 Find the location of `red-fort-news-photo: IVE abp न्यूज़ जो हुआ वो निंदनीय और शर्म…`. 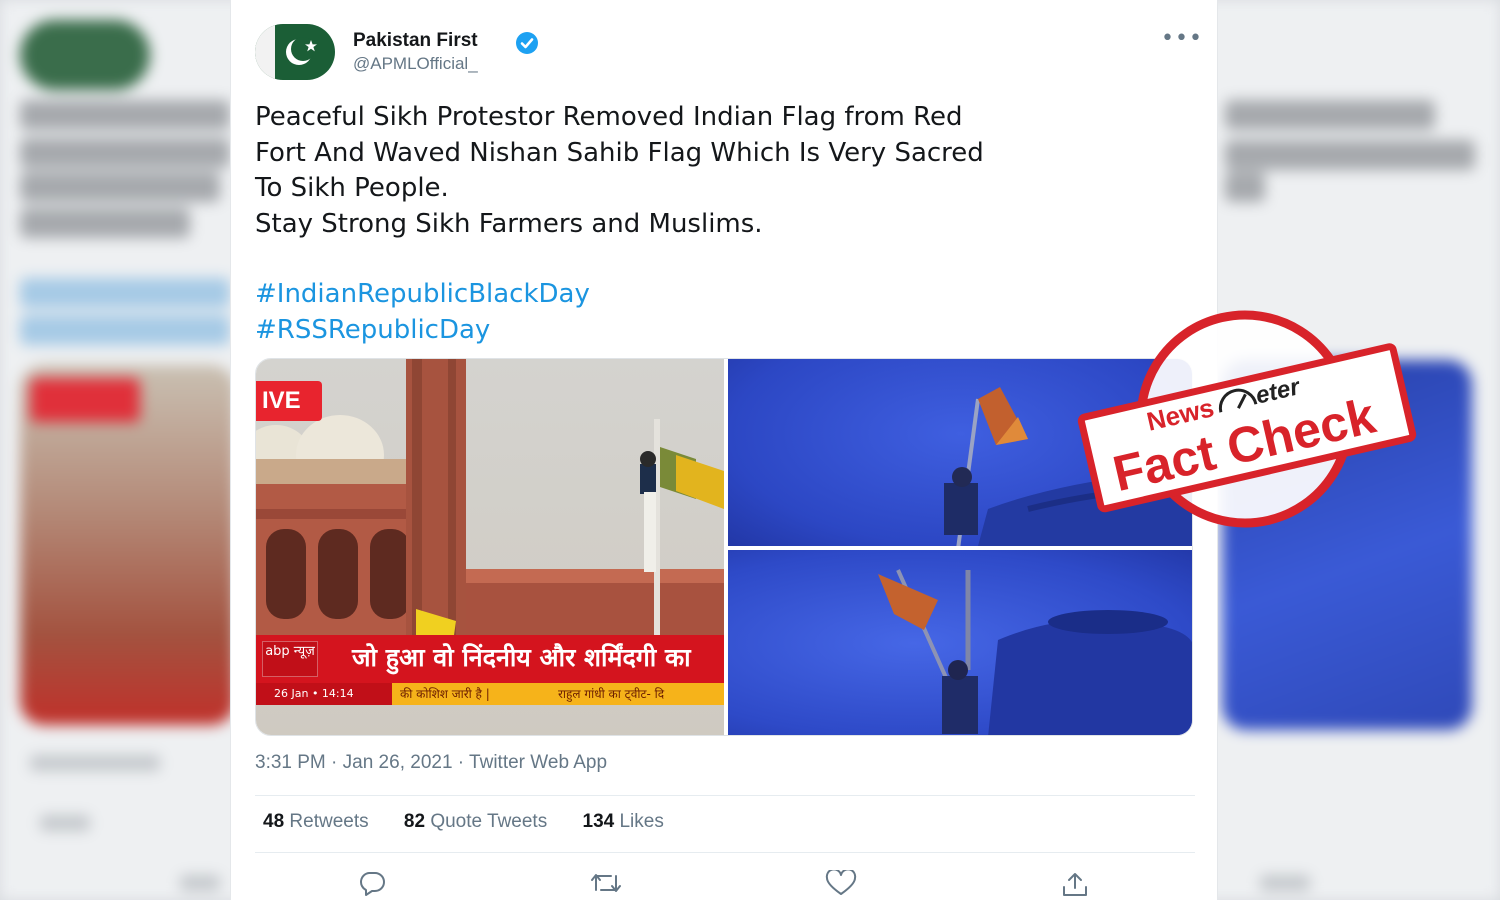

red-fort-news-photo: IVE abp न्यूज़ जो हुआ वो निंदनीय और शर्म… is located at coordinates (490, 547).